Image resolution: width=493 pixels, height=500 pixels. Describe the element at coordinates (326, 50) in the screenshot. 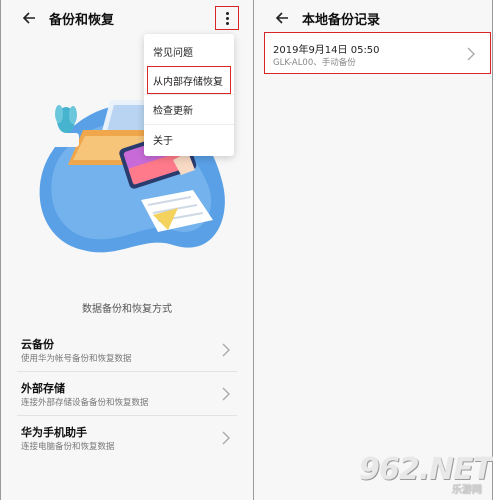

I see `record-date: 2019年9月14日 05:50` at that location.